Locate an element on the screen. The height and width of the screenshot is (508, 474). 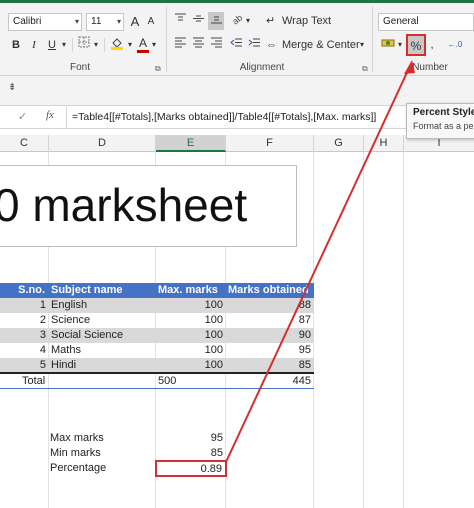
align-bottom-button is located at coordinates (216, 21).